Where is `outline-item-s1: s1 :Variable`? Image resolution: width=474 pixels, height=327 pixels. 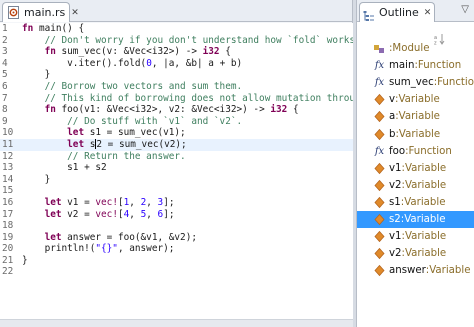
outline-item-s1: s1 :Variable is located at coordinates (415, 202).